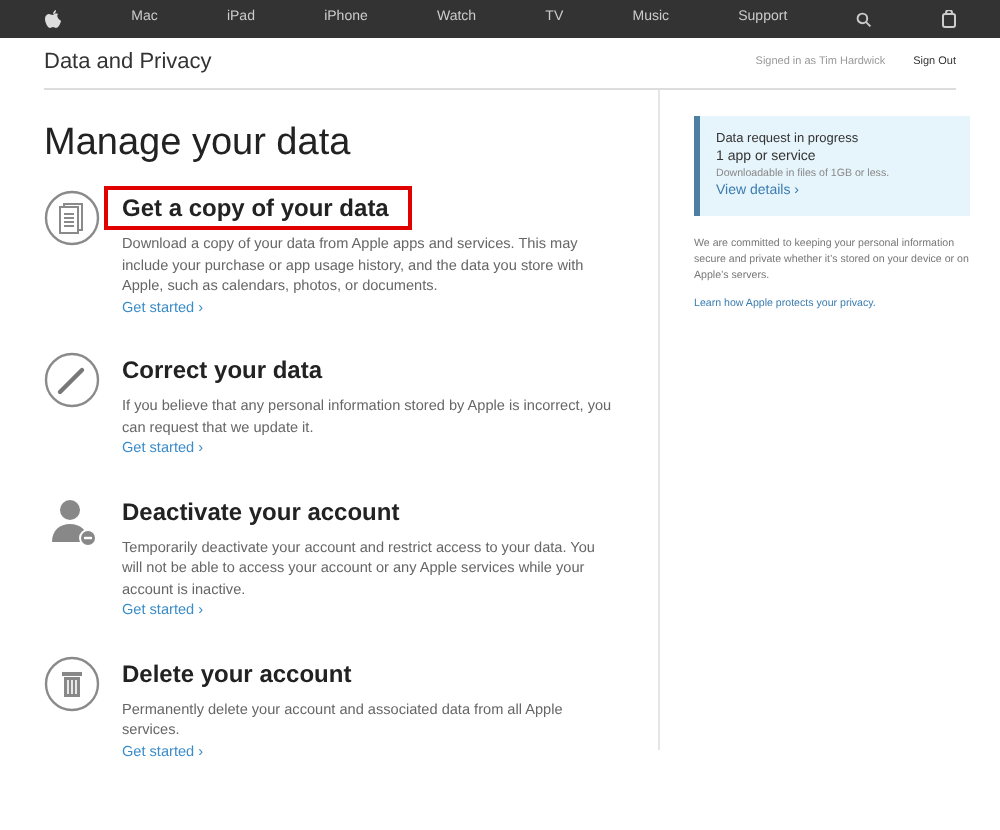 The width and height of the screenshot is (1000, 830). Describe the element at coordinates (948, 19) in the screenshot. I see `shopping-bag-icon` at that location.